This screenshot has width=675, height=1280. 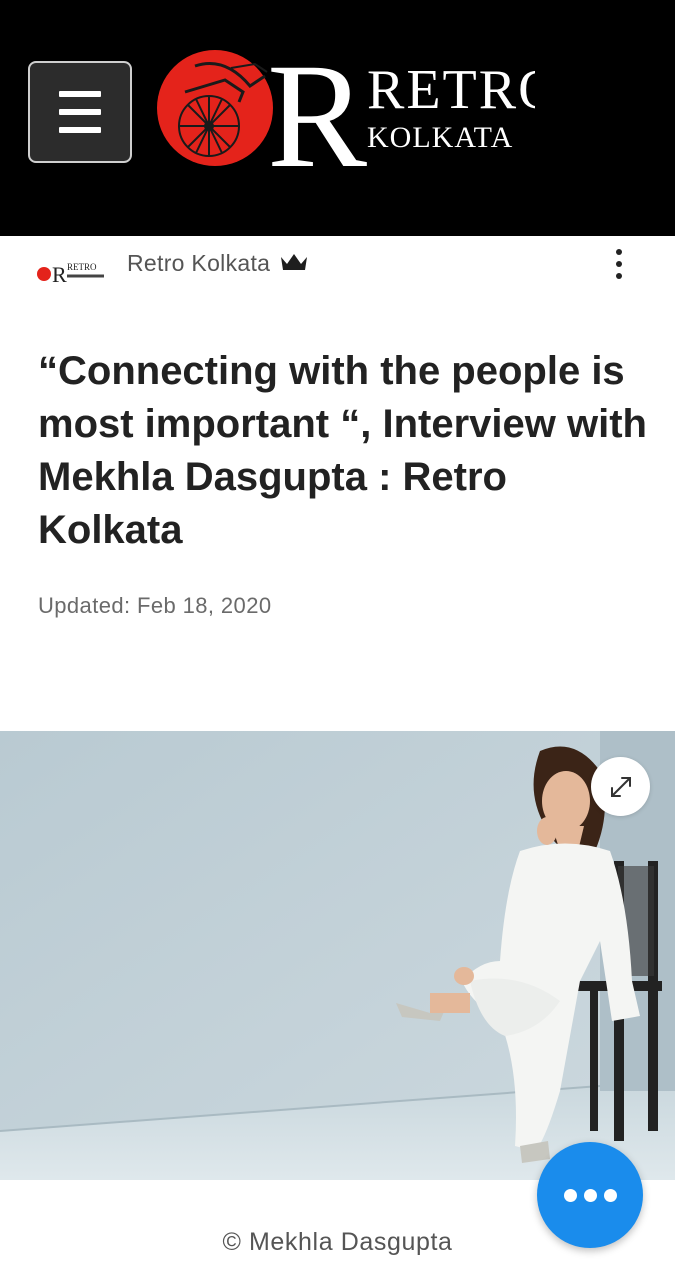 I want to click on logo-letter: R, so click(x=317, y=111).